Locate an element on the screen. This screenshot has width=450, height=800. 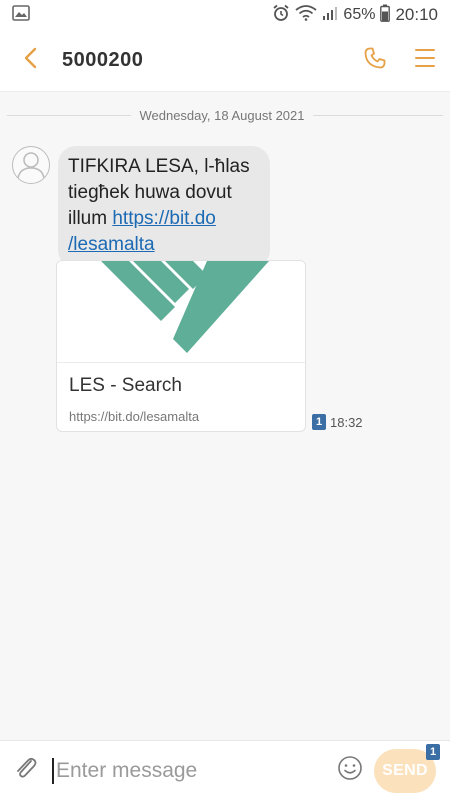
message-meta: 1 18:32 is located at coordinates (337, 422).